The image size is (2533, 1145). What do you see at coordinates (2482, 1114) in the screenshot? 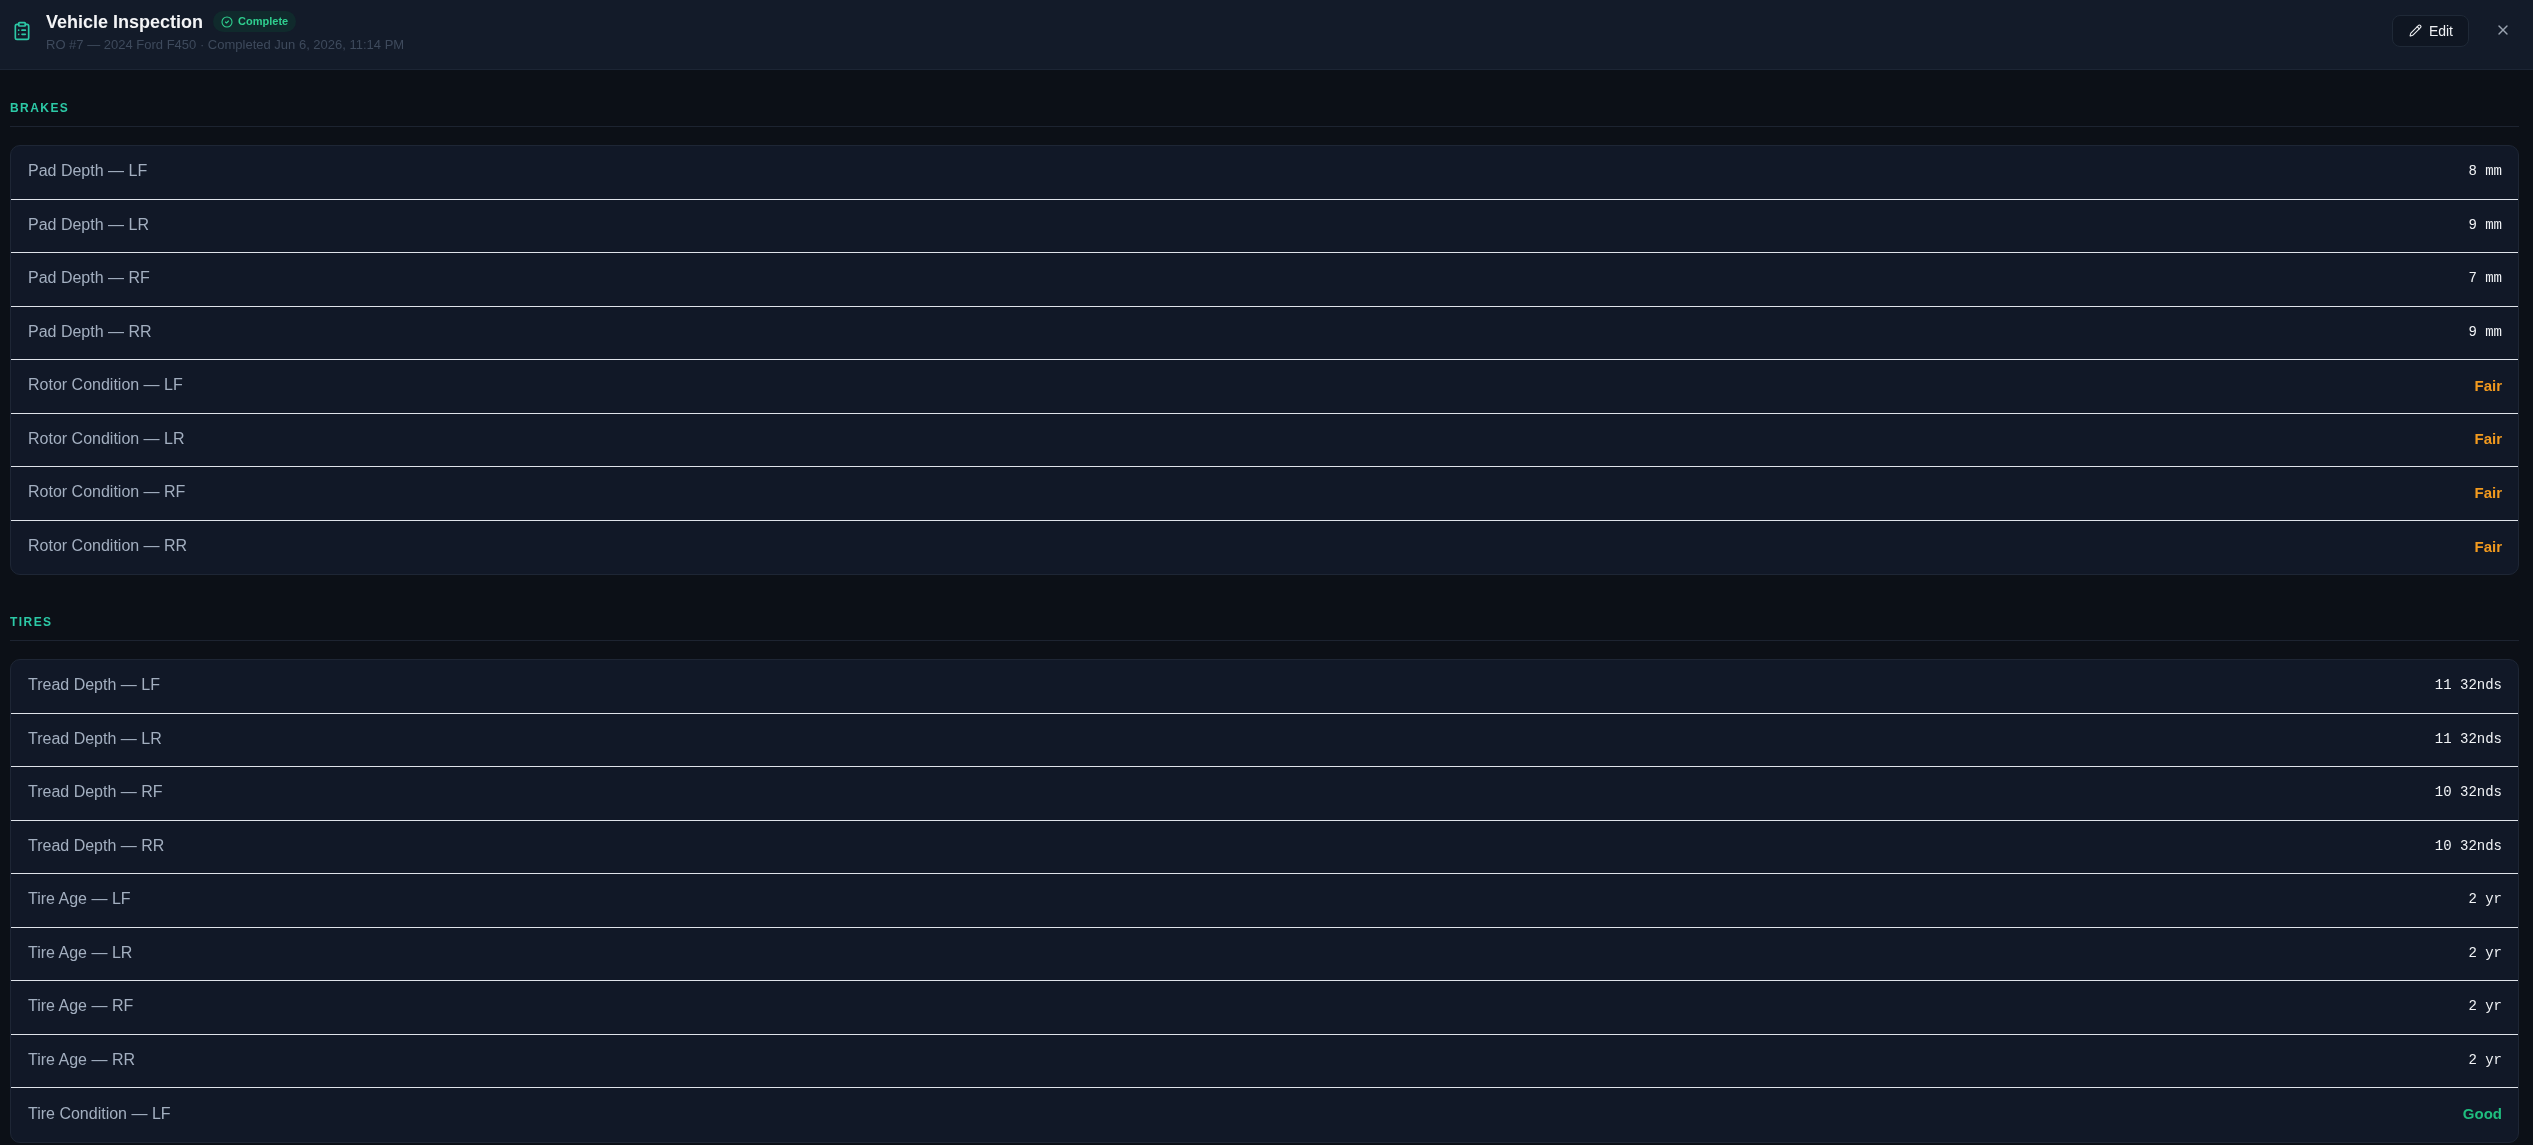
I see `rating-value: Good` at bounding box center [2482, 1114].